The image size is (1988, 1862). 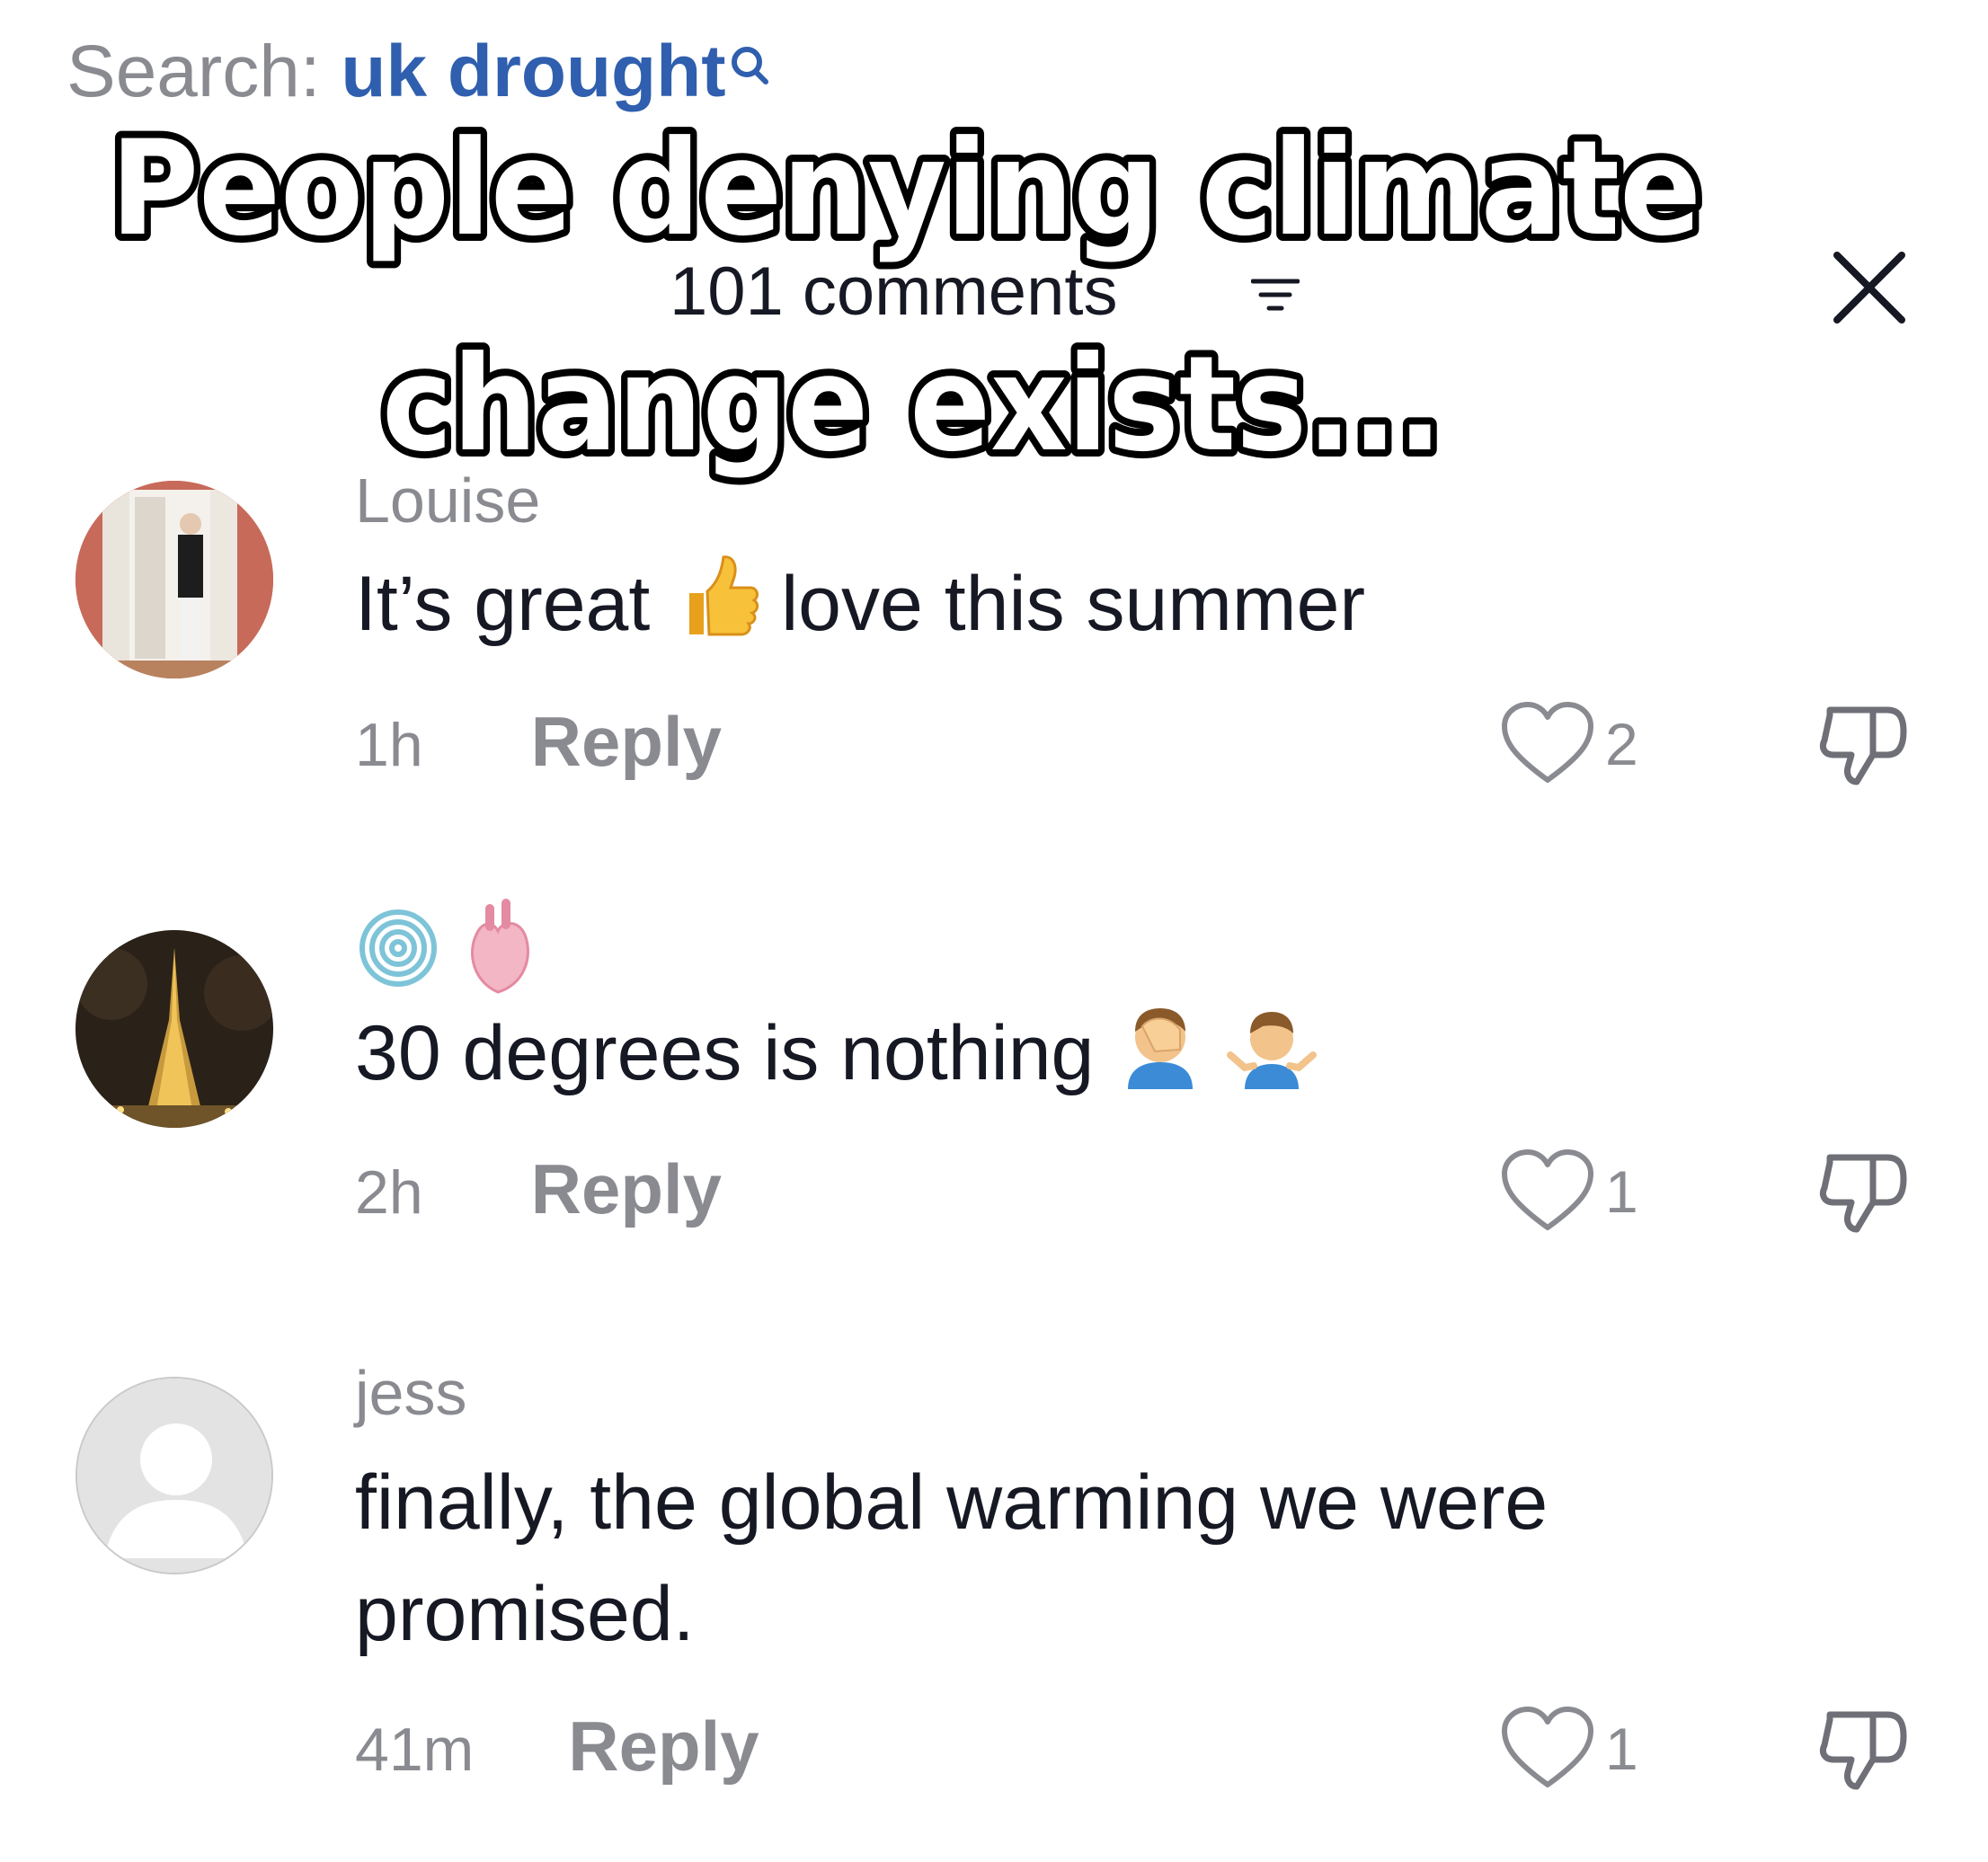 What do you see at coordinates (533, 71) in the screenshot?
I see `search-query: uk drought` at bounding box center [533, 71].